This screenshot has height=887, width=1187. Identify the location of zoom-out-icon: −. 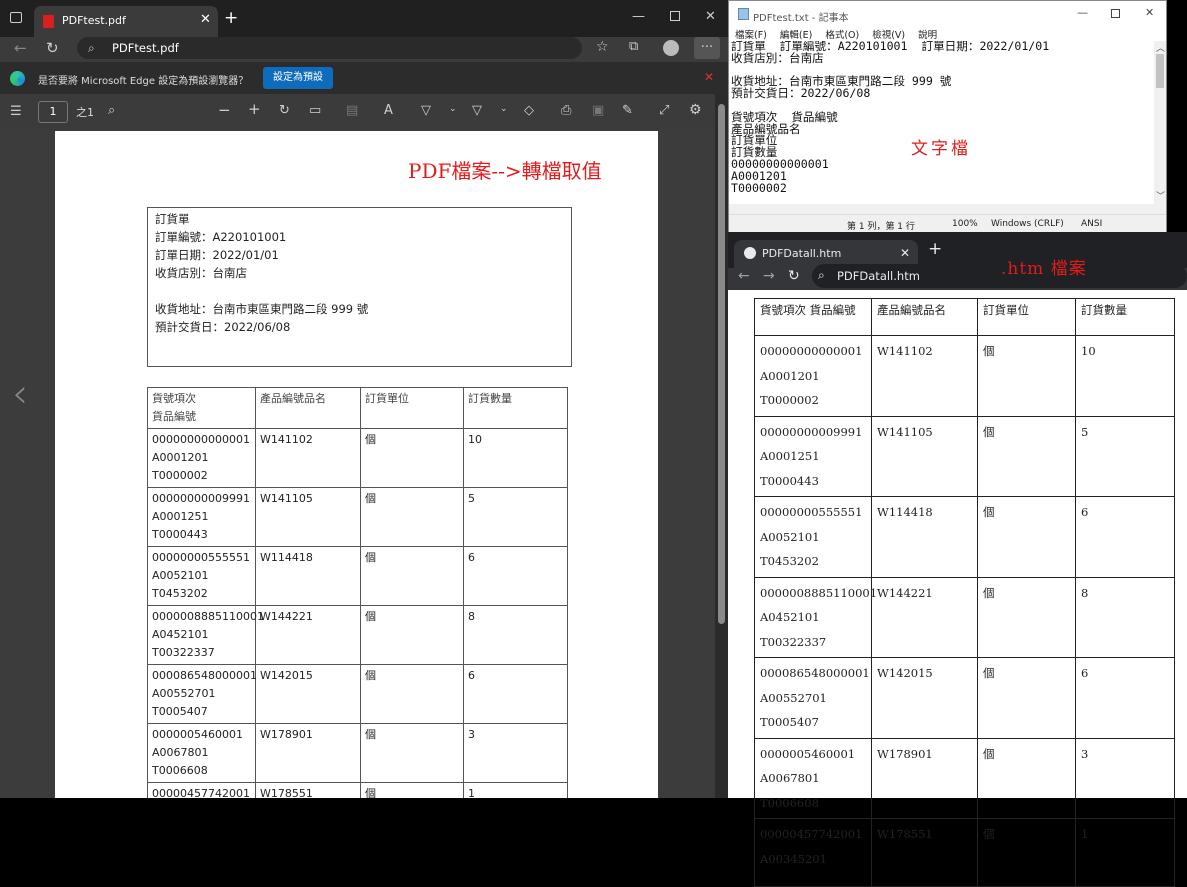
(224, 110).